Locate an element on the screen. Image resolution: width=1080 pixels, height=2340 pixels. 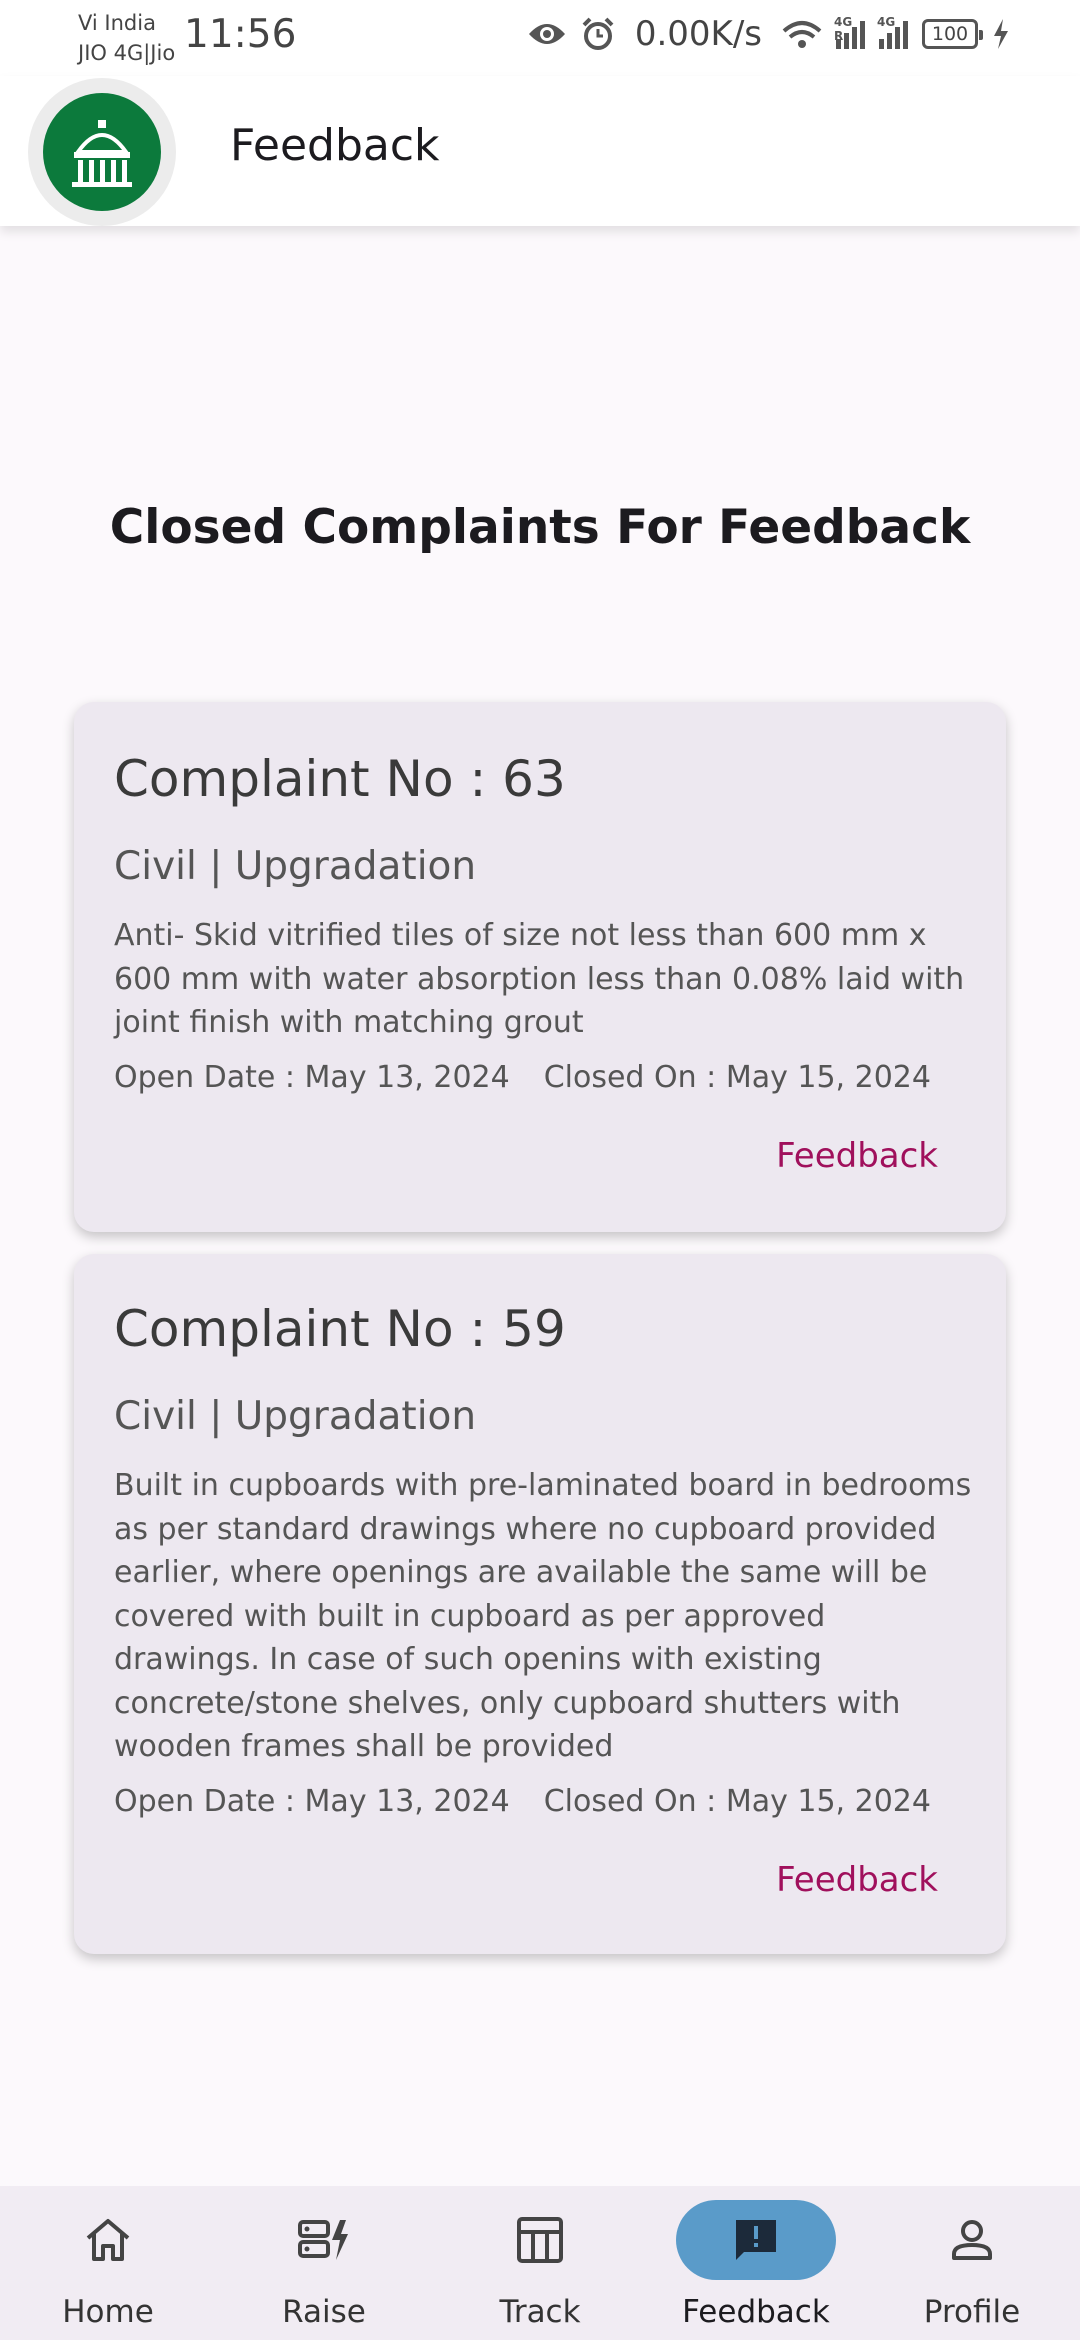
feedback-icon is located at coordinates (756, 2240).